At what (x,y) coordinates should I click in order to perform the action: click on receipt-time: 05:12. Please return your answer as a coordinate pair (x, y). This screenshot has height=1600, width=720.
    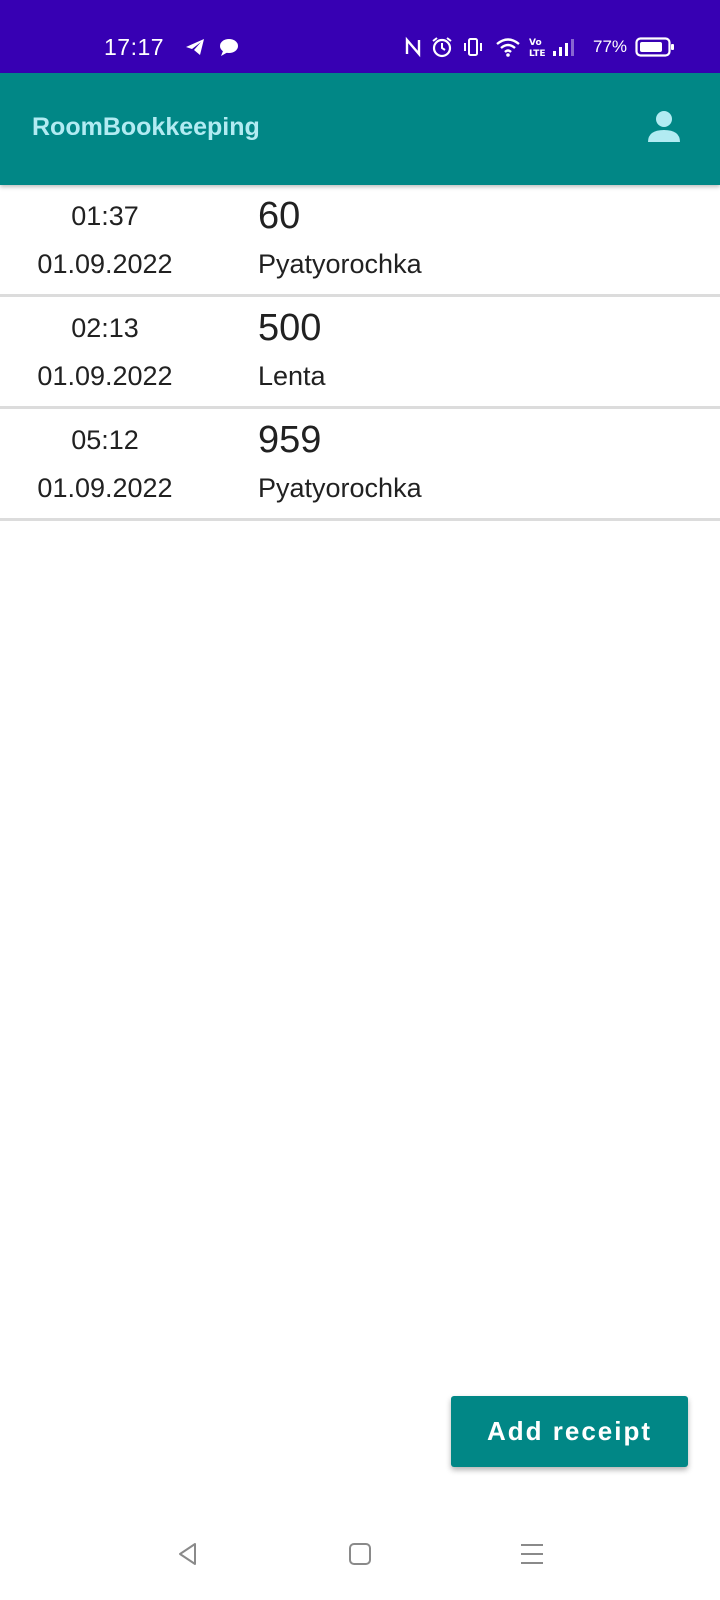
    Looking at the image, I should click on (105, 440).